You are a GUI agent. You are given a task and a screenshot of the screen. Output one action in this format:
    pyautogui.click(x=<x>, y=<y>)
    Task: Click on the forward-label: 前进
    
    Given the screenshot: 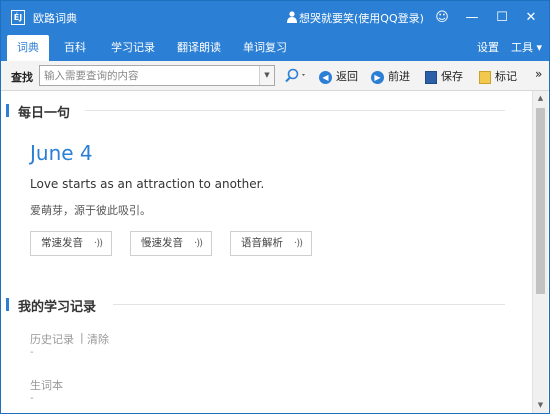 What is the action you would take?
    pyautogui.click(x=399, y=76)
    